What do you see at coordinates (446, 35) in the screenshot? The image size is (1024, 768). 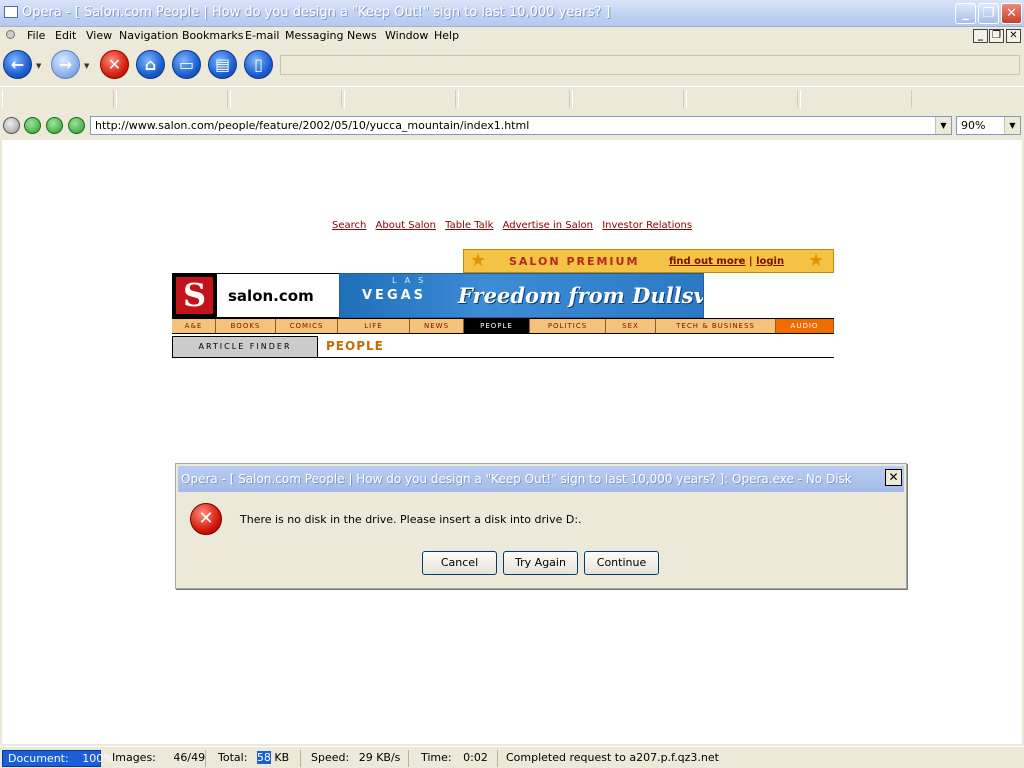 I see `menu-help: Help` at bounding box center [446, 35].